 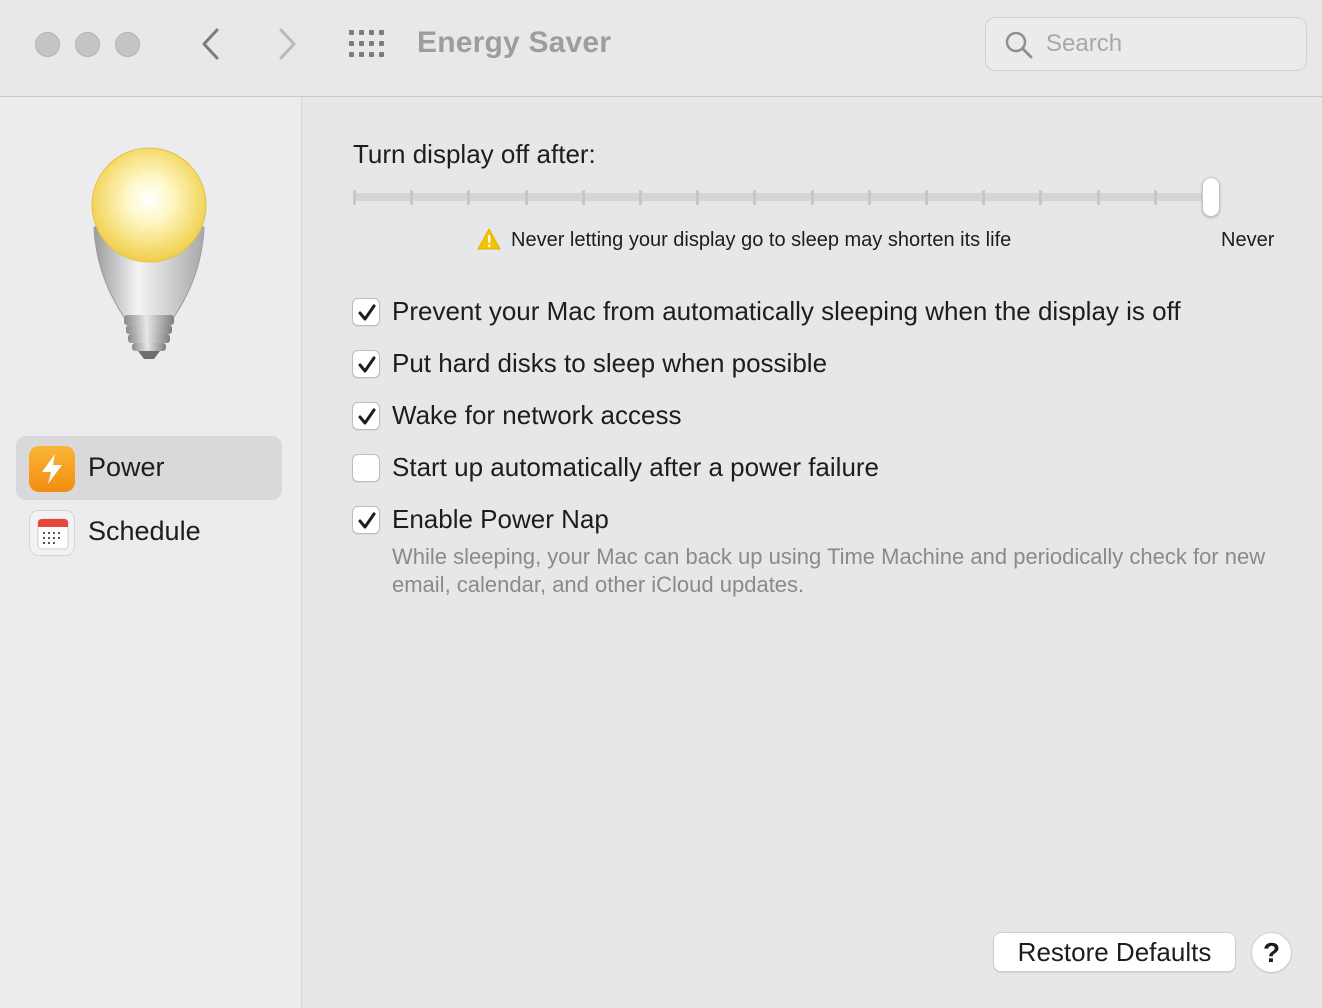 I want to click on search-field, so click(x=1146, y=44).